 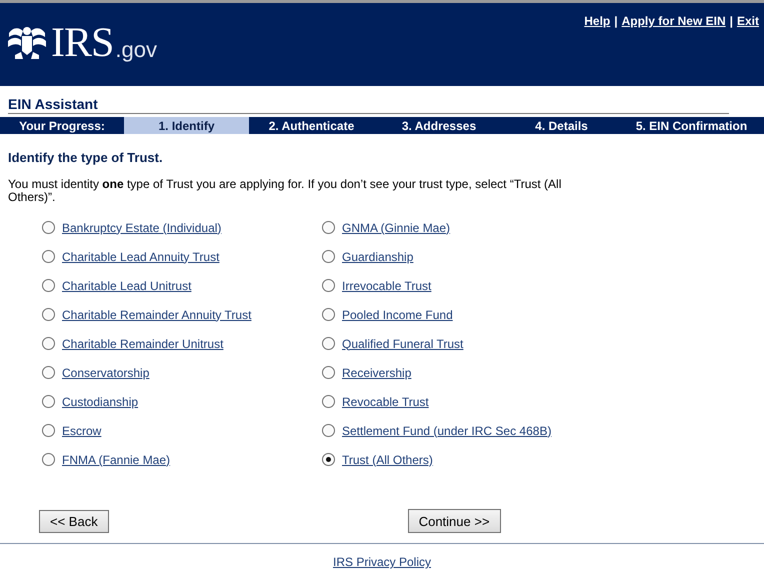 What do you see at coordinates (387, 285) in the screenshot?
I see `option-link: Irrevocable Trust` at bounding box center [387, 285].